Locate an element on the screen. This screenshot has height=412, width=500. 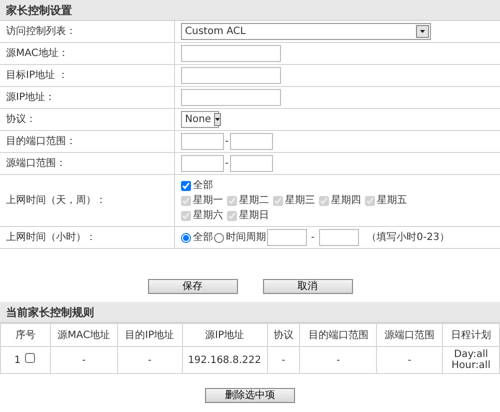
delete-button: 删除选中项 is located at coordinates (250, 395).